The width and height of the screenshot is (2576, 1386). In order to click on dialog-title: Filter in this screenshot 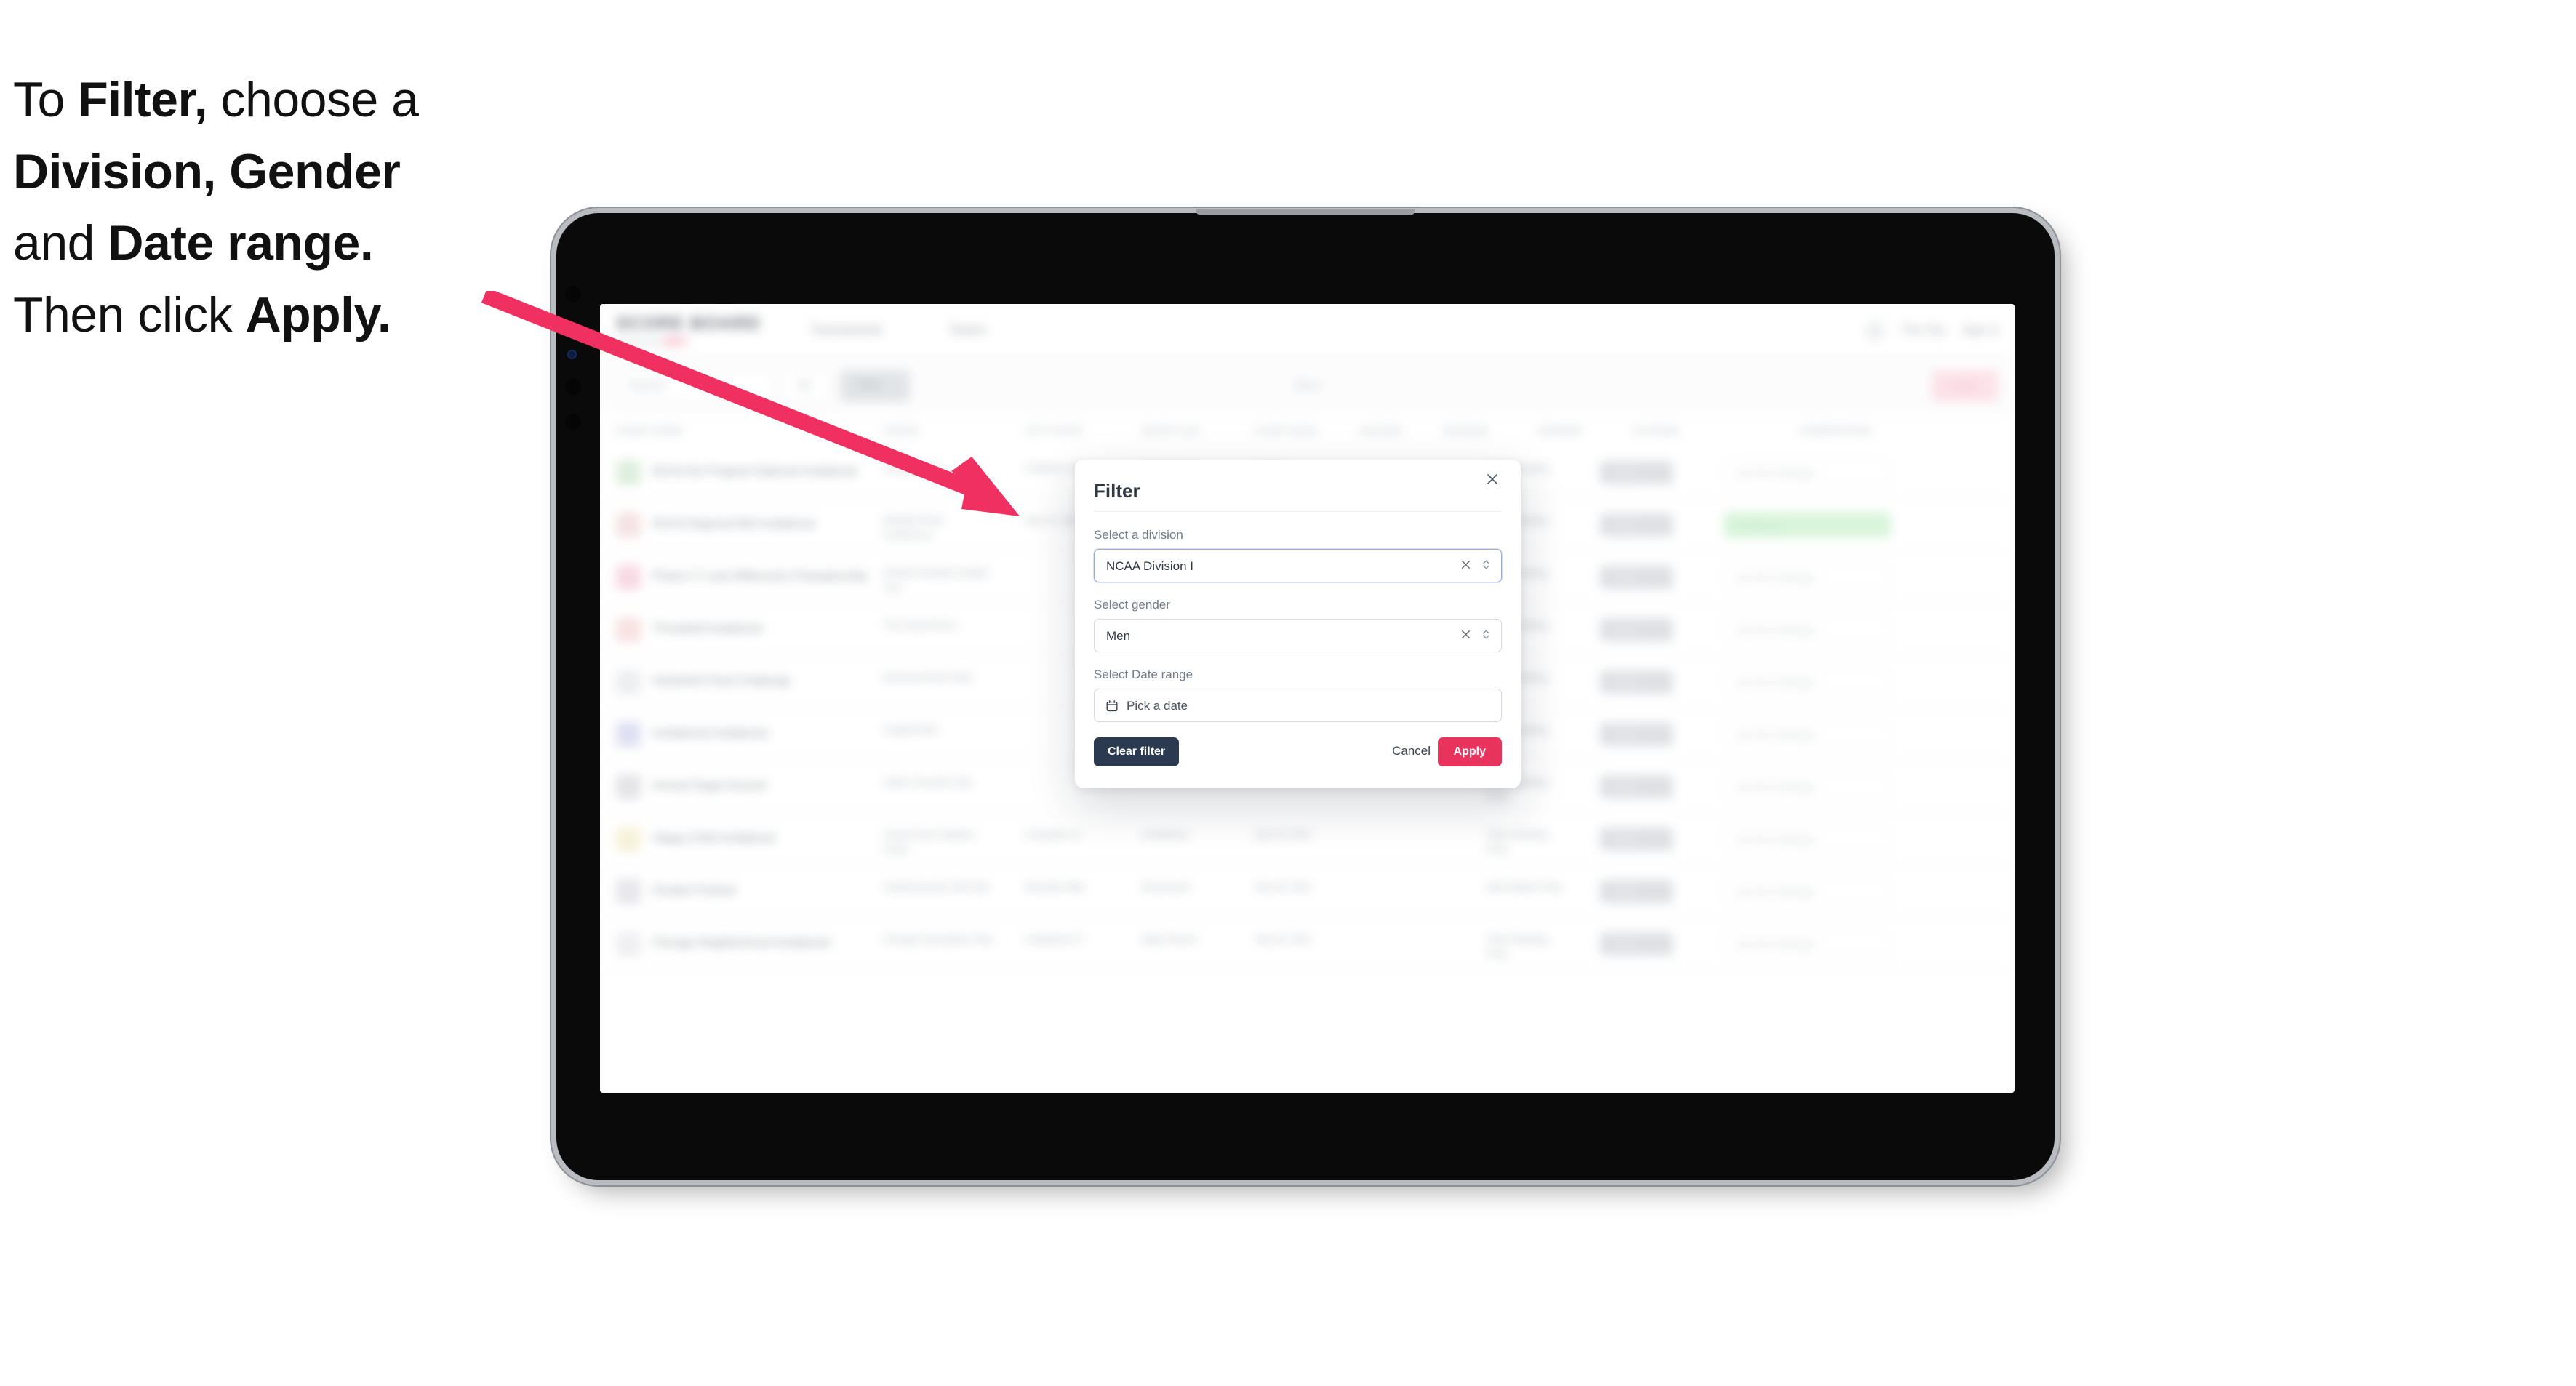, I will do `click(1117, 491)`.